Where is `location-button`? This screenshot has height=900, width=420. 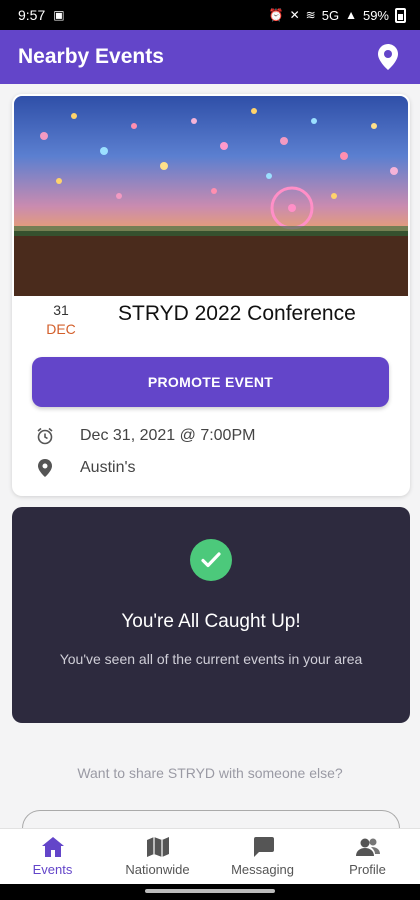 location-button is located at coordinates (388, 57).